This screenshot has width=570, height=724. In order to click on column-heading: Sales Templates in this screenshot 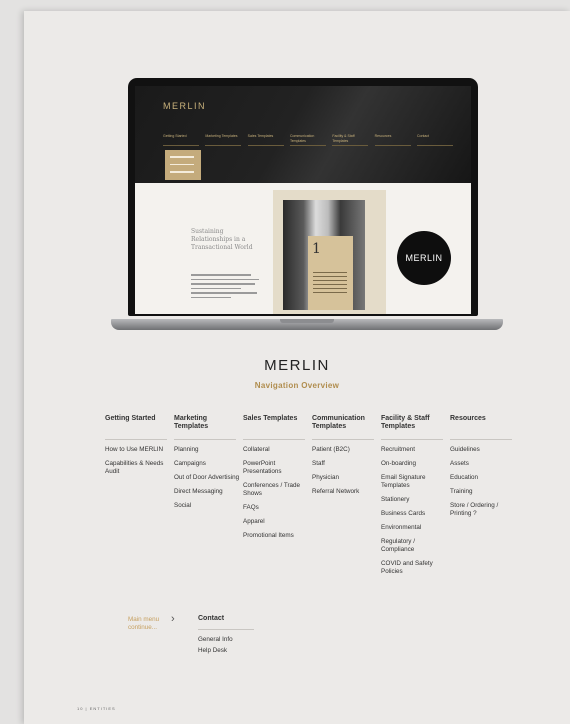, I will do `click(270, 418)`.